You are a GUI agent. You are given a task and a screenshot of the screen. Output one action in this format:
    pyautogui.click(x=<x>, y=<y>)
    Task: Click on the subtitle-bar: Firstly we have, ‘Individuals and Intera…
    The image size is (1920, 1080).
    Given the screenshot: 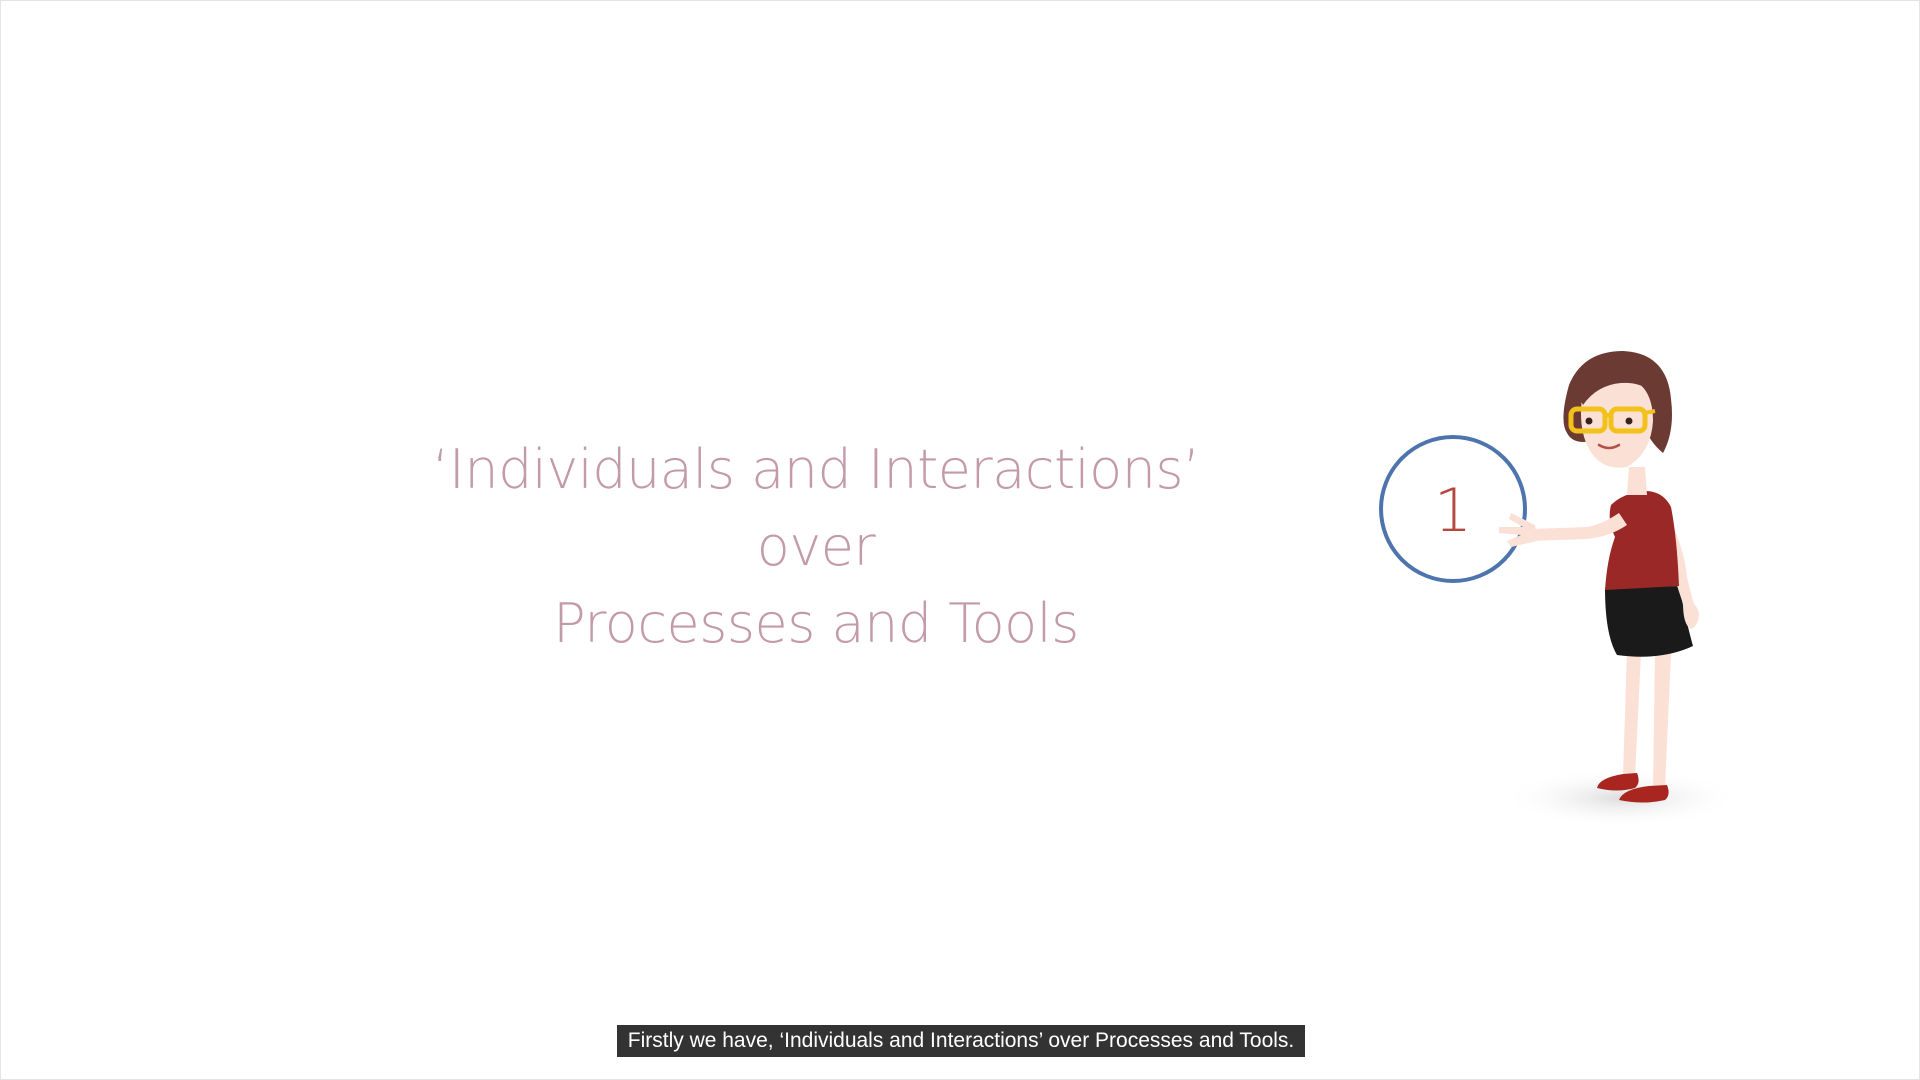 What is the action you would take?
    pyautogui.click(x=960, y=1041)
    